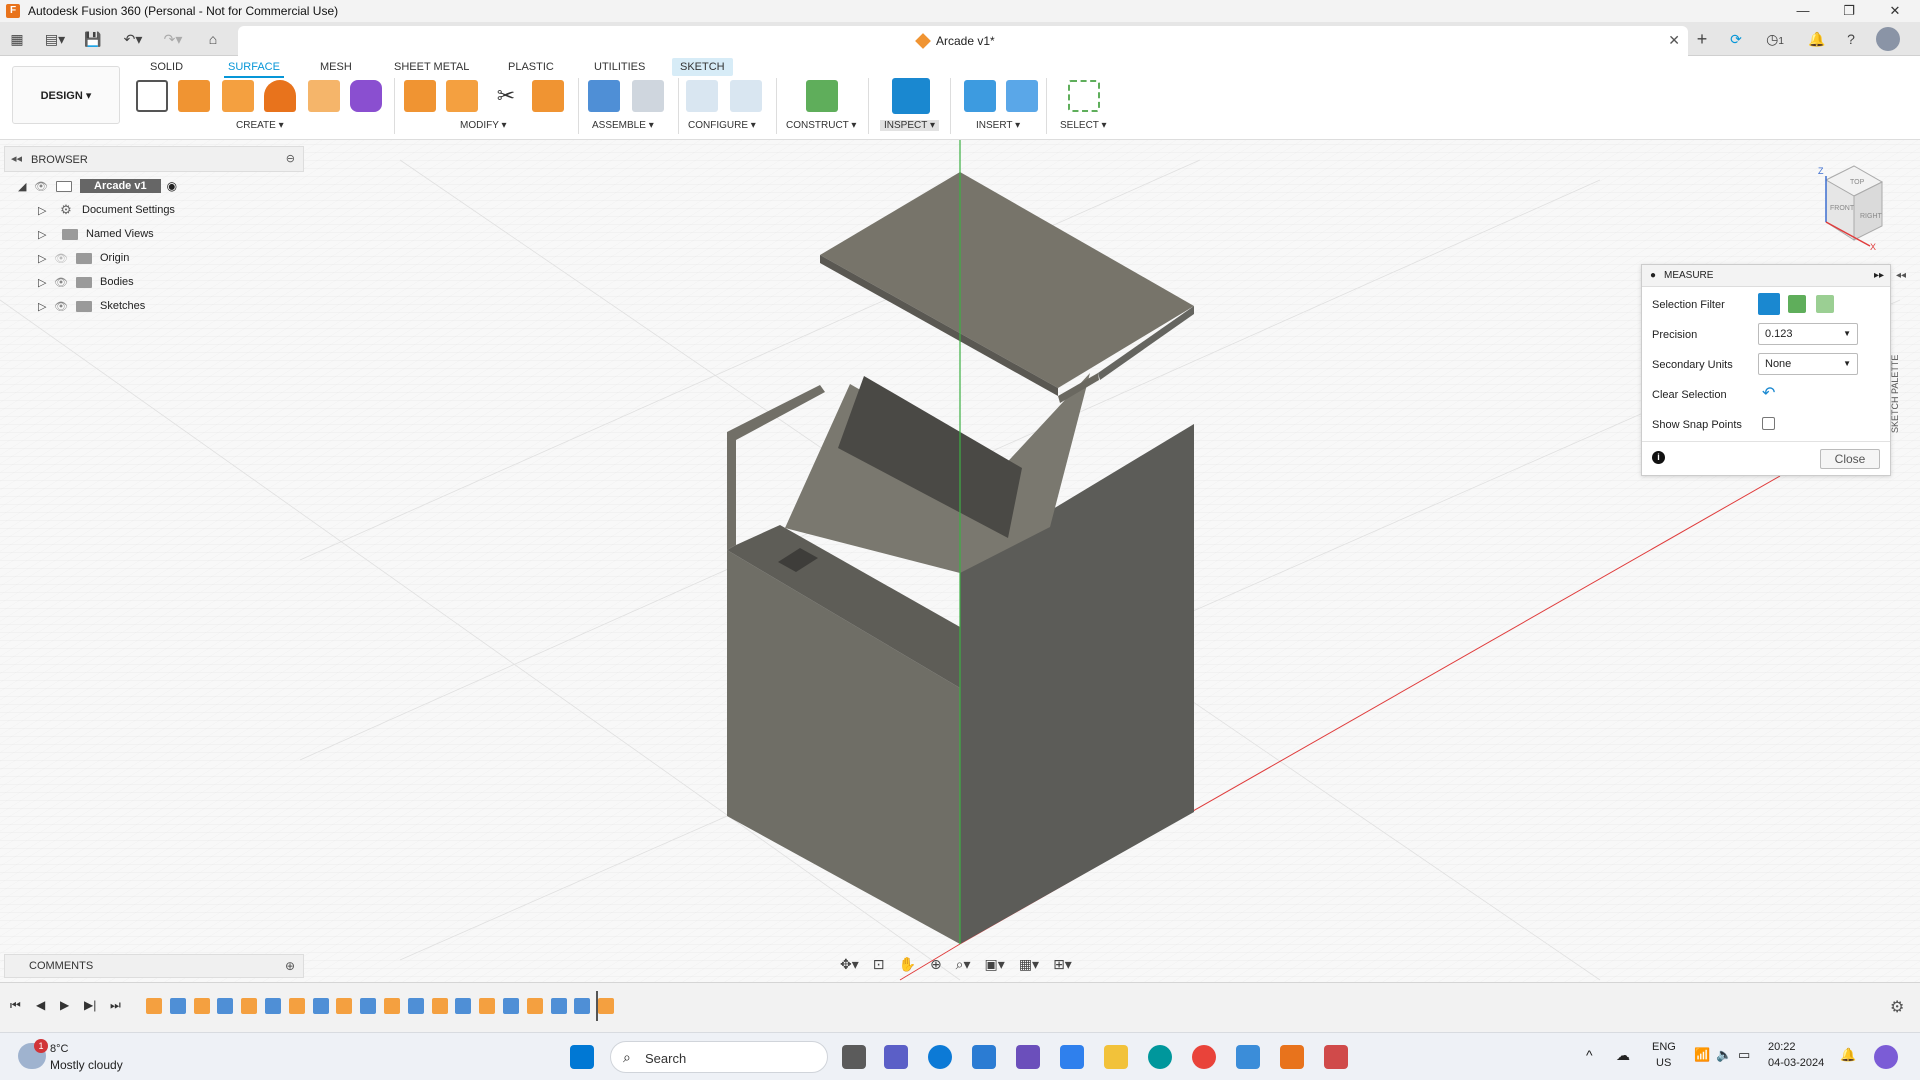 This screenshot has height=1080, width=1920. What do you see at coordinates (746, 96) in the screenshot?
I see `configure-table-icon` at bounding box center [746, 96].